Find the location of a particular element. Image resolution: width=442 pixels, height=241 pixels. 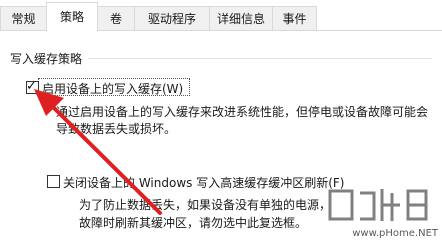

turn-off-buffer-flushing-description-line1: 为了防止数据丢失，如果设备没有单独的电源， is located at coordinates (205, 205).